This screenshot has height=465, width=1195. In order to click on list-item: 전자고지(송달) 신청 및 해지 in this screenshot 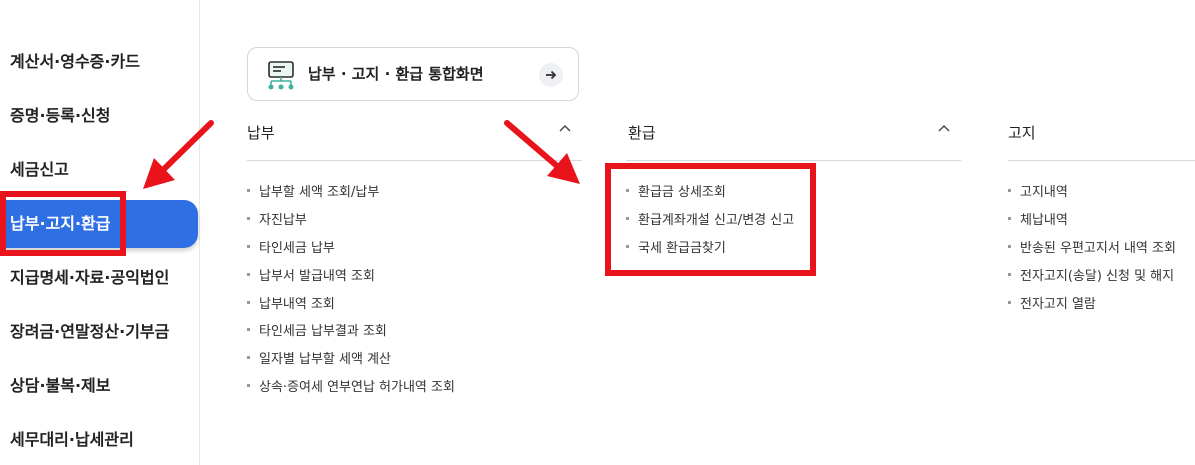, I will do `click(1091, 274)`.